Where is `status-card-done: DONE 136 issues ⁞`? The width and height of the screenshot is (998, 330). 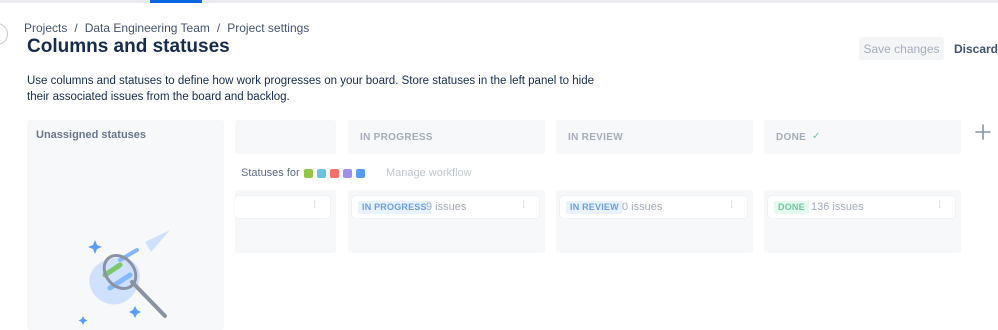 status-card-done: DONE 136 issues ⁞ is located at coordinates (861, 207).